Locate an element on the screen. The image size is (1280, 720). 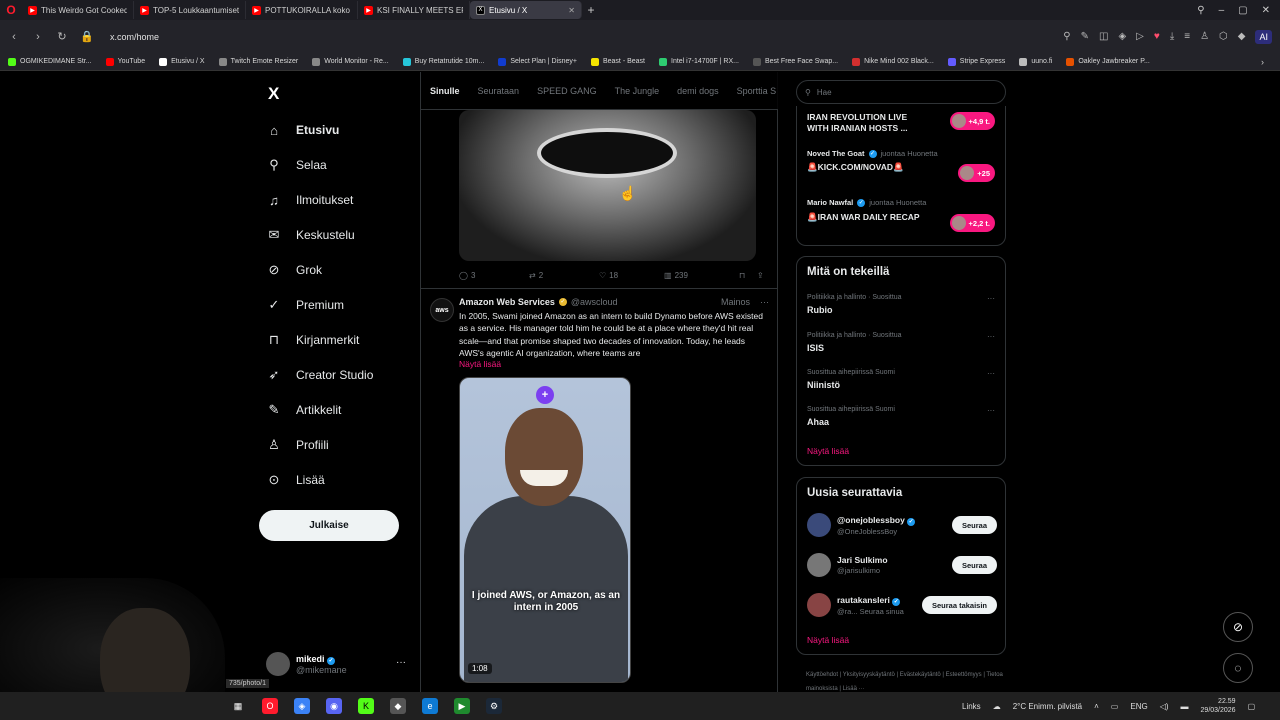
app-icon: ◈ is located at coordinates (302, 706).